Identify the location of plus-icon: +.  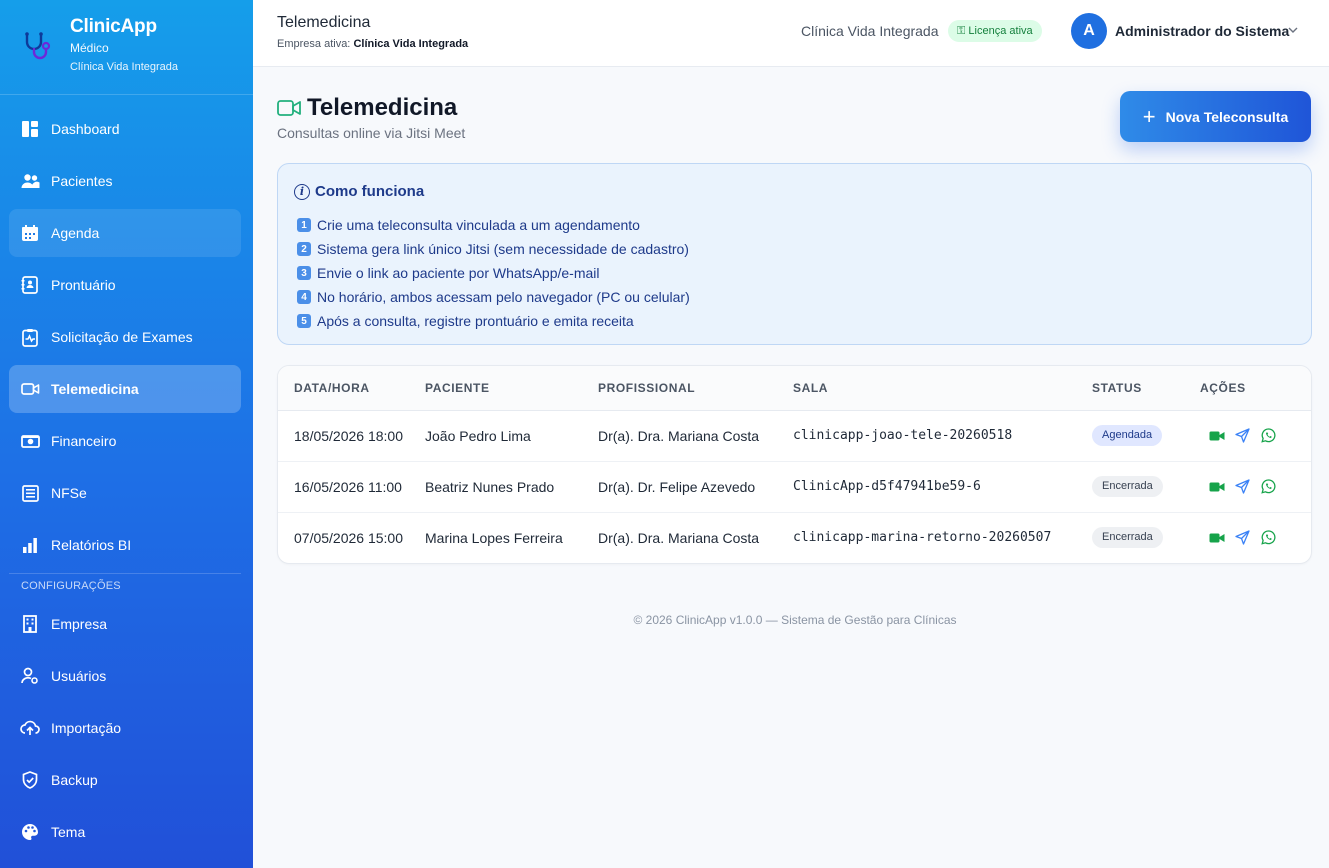
(1149, 116).